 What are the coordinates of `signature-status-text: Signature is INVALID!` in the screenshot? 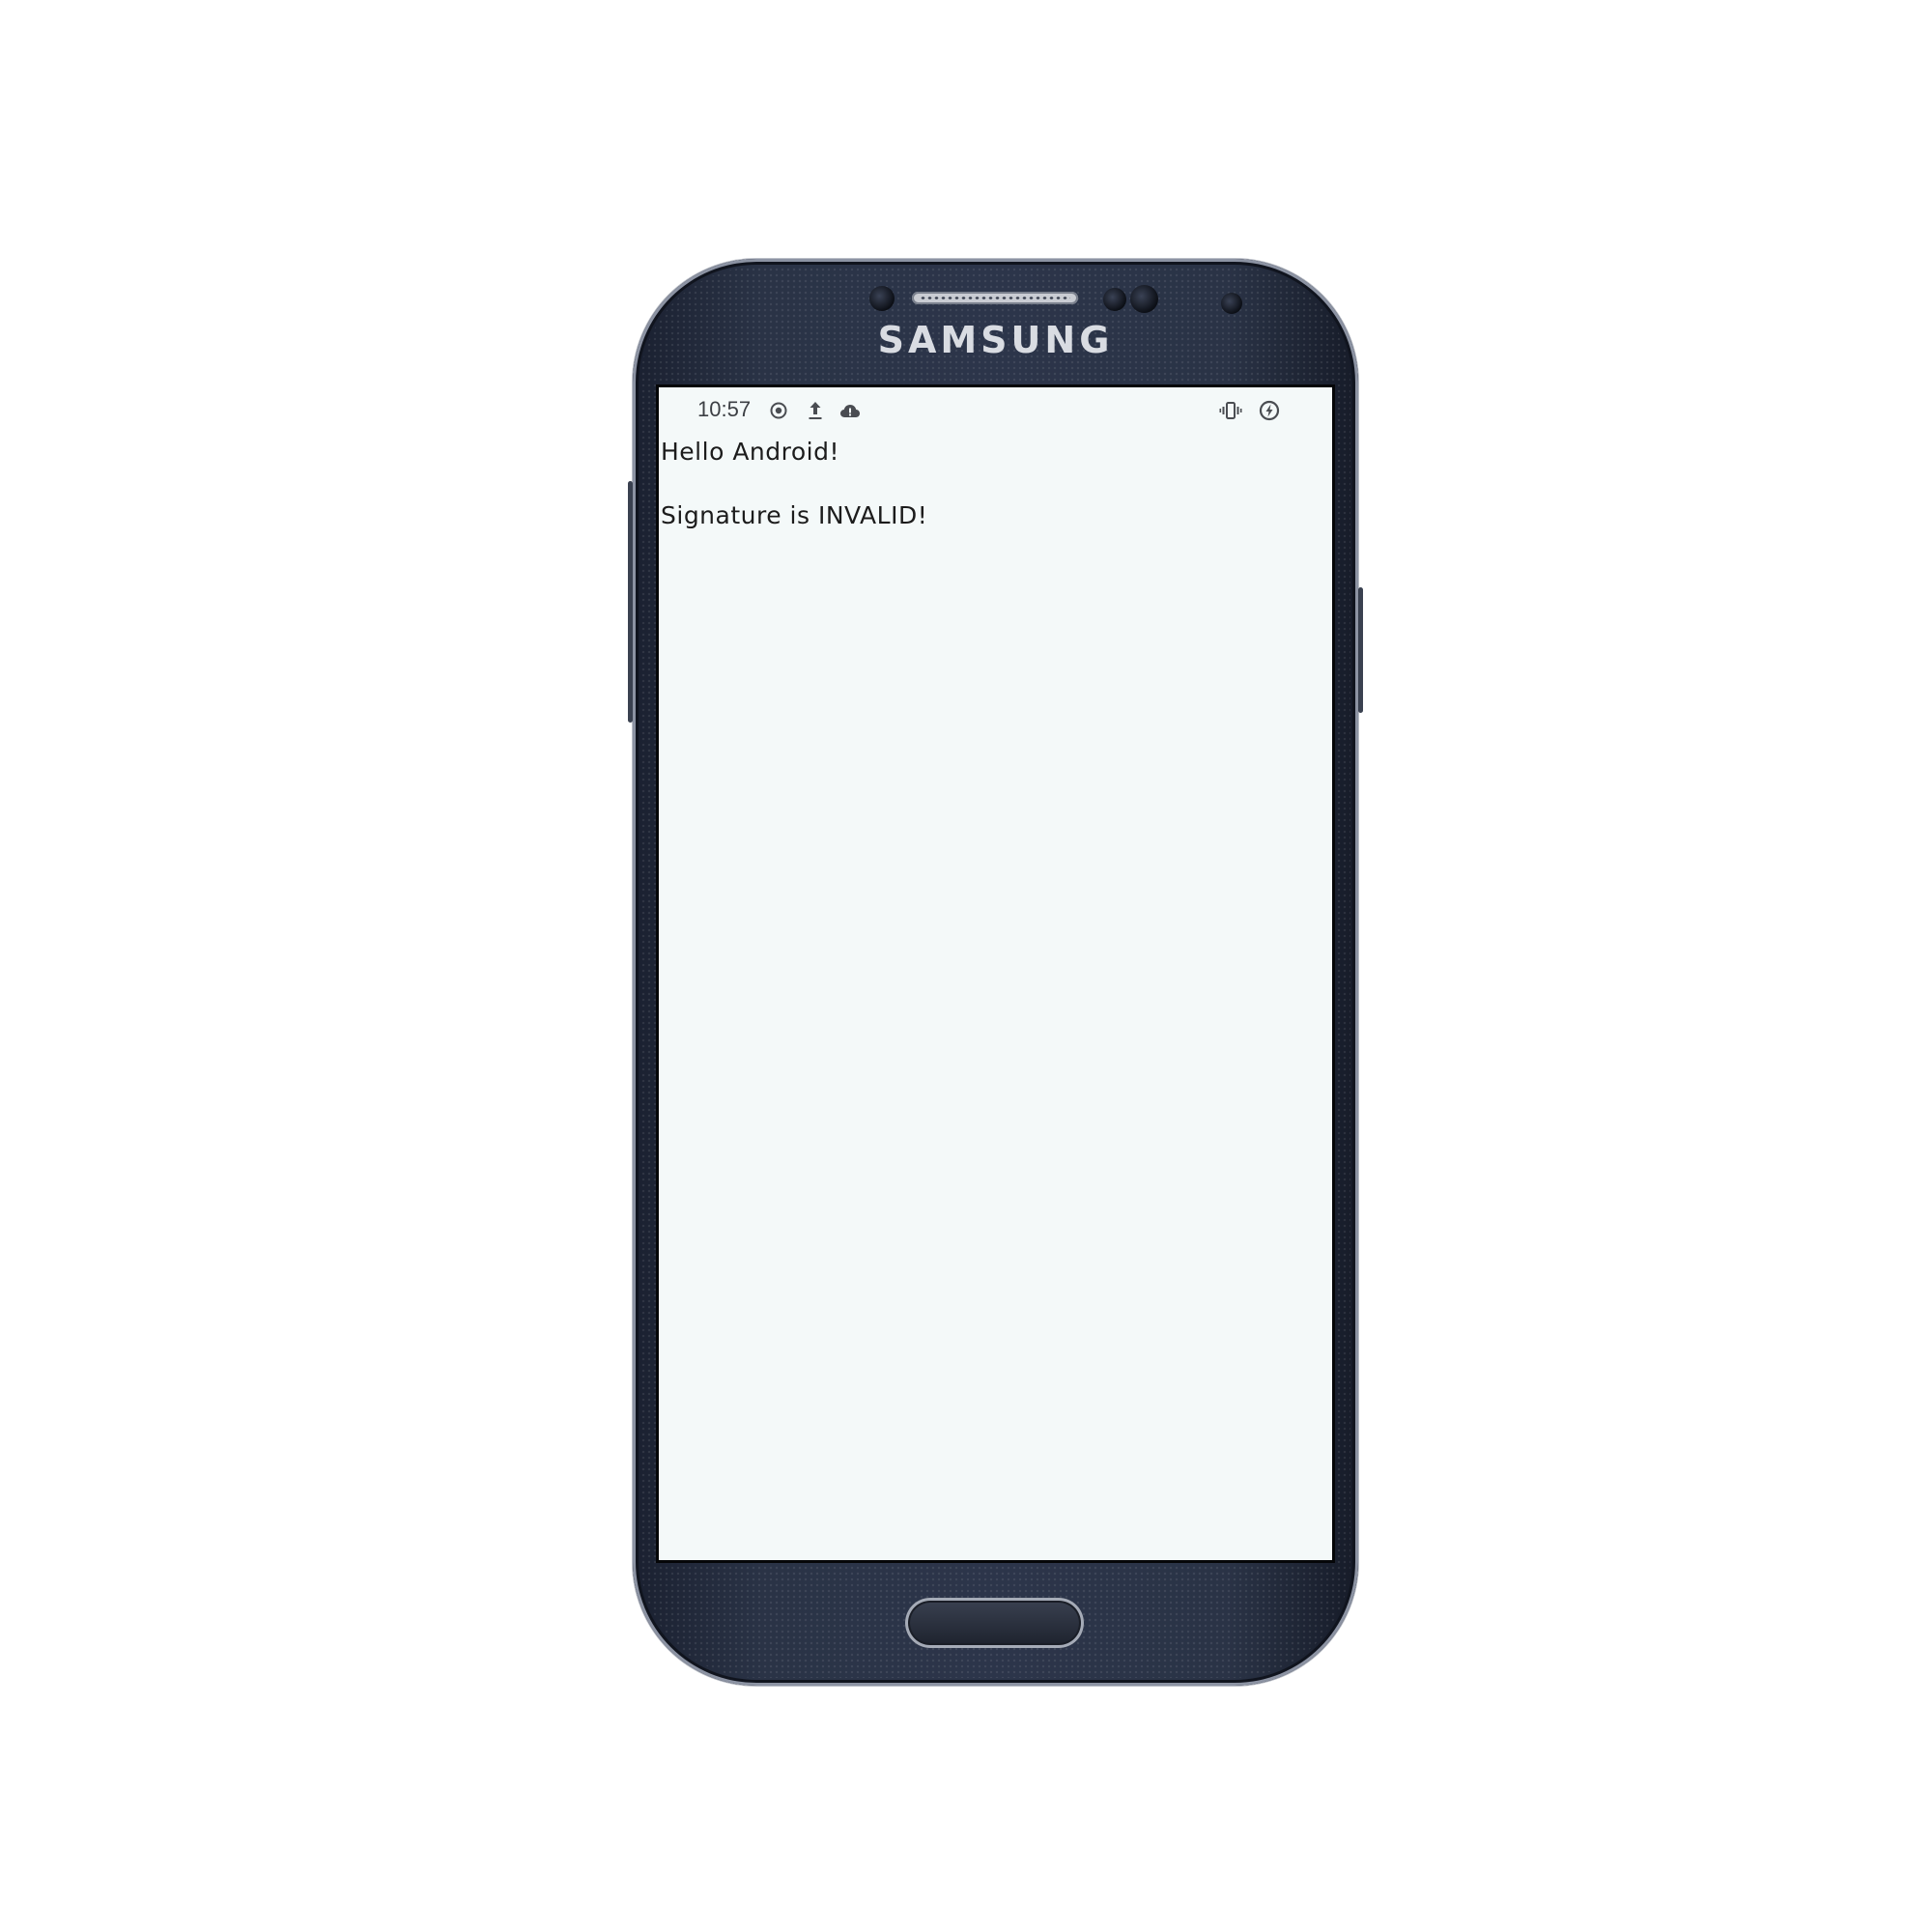 It's located at (794, 515).